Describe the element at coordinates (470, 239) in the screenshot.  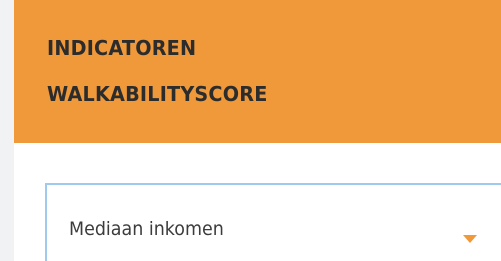
I see `chevron-down-icon` at that location.